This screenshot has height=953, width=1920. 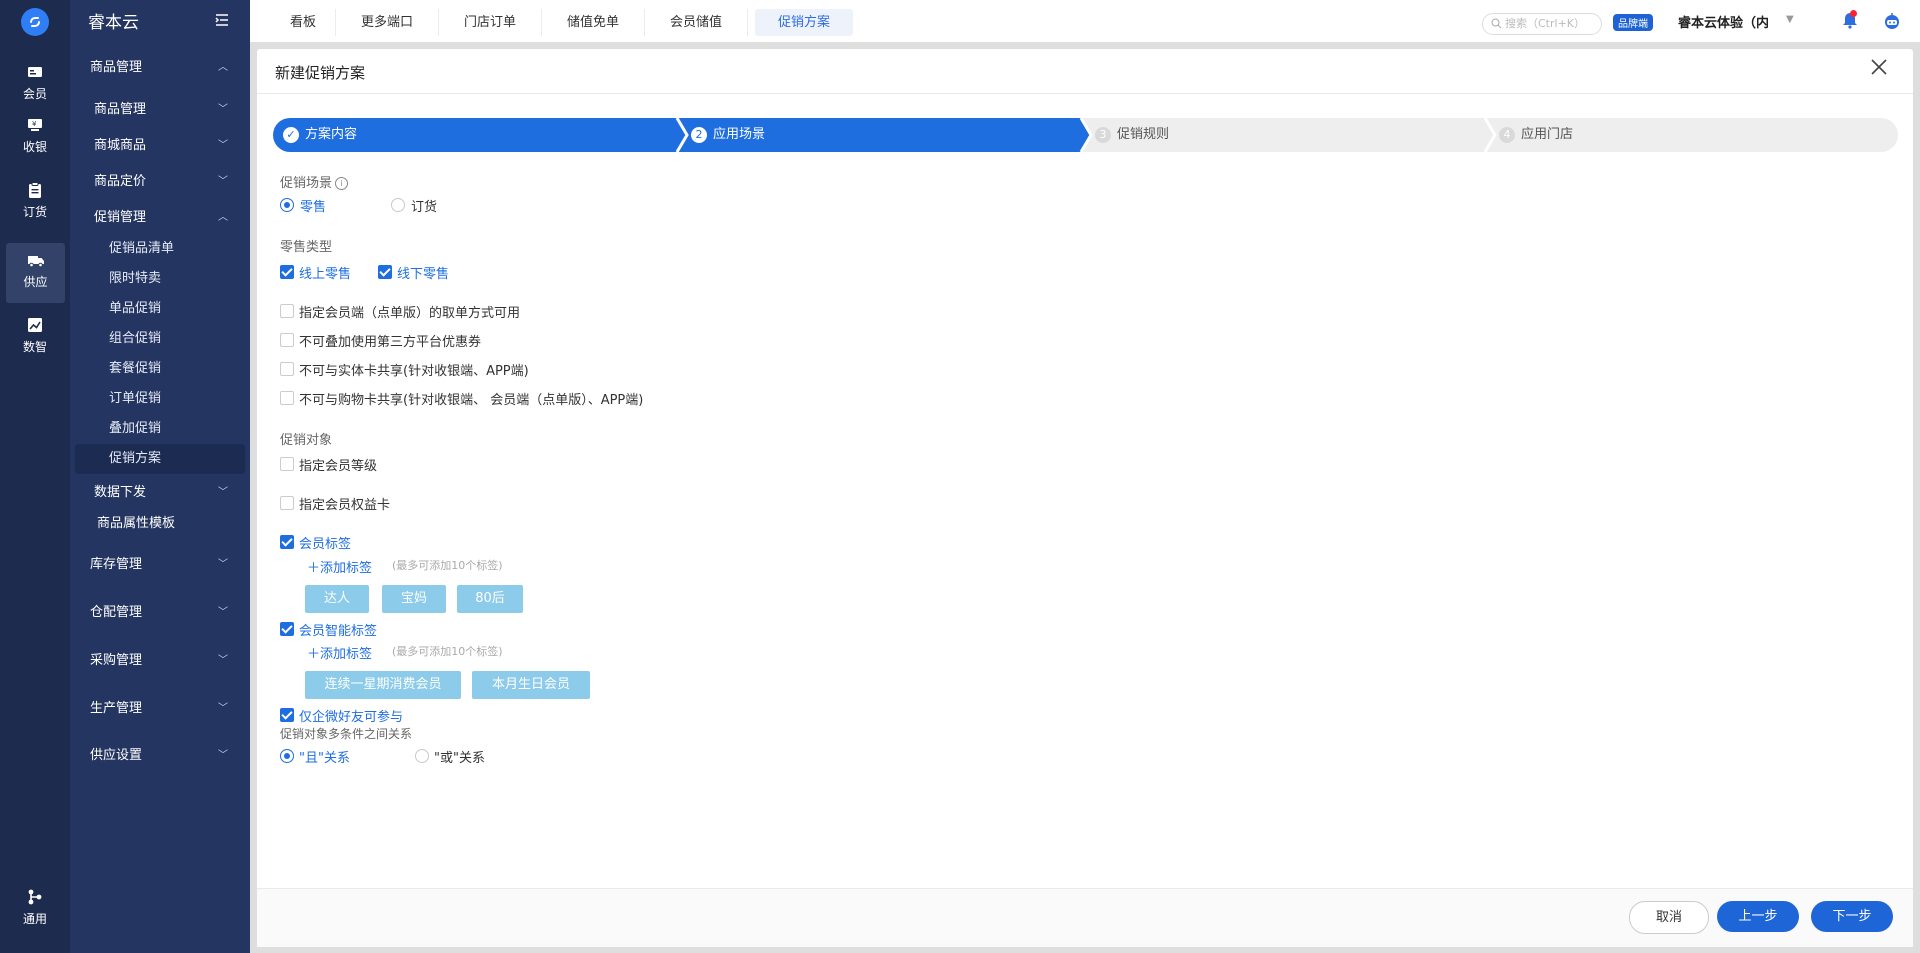 What do you see at coordinates (287, 629) in the screenshot?
I see `checkbox-smart-tags` at bounding box center [287, 629].